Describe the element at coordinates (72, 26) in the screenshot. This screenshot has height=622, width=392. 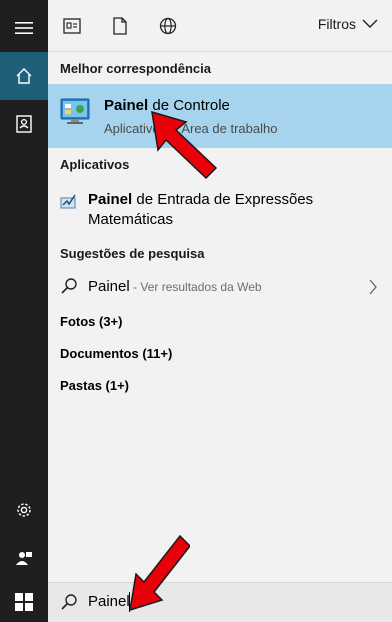
I see `news-apps-icon` at that location.